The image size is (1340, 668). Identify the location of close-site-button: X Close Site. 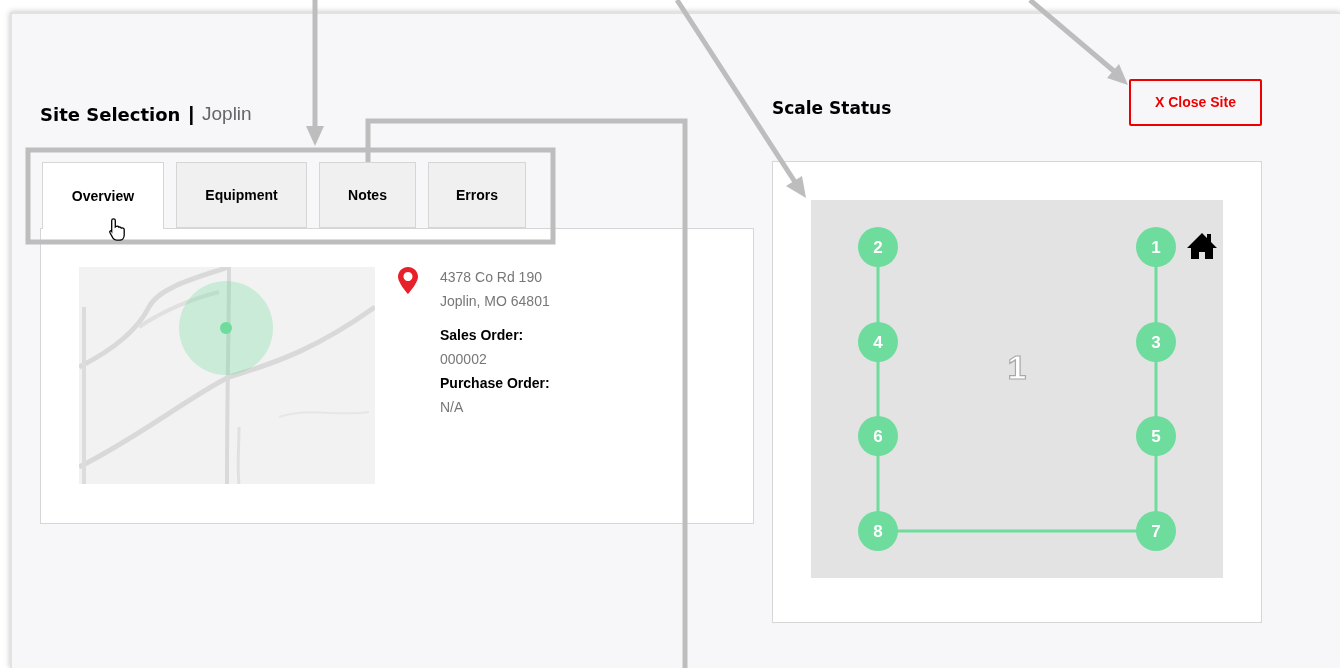
(1195, 102).